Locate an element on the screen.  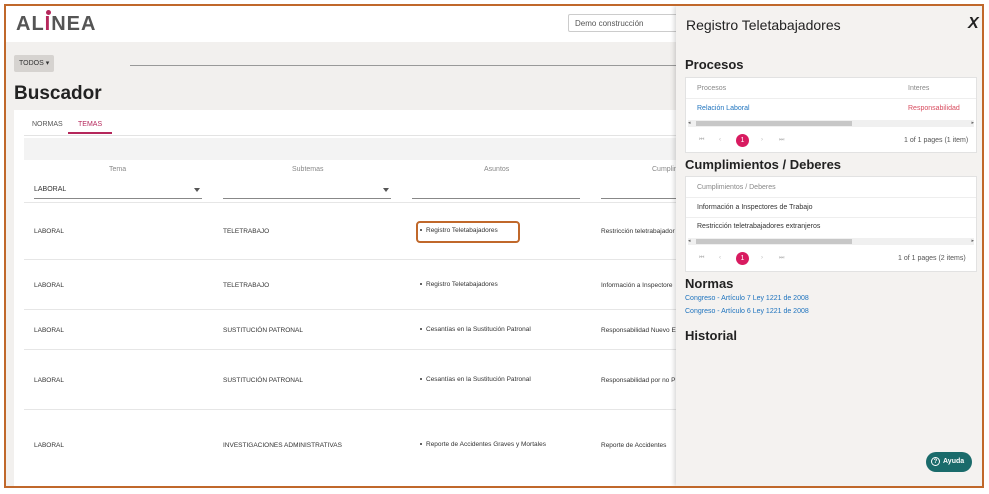
tab-normas: NORMAS is located at coordinates (47, 126).